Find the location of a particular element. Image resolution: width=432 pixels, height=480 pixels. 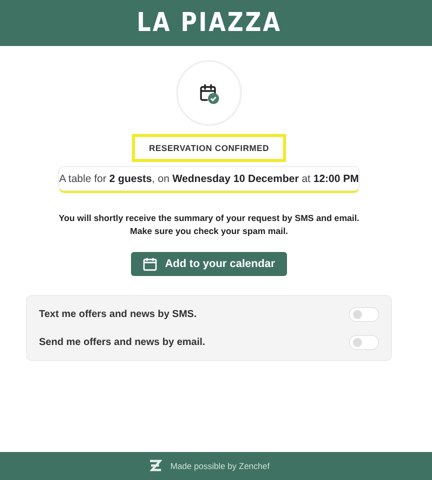

info-text: Make sure you check your spam mail. is located at coordinates (209, 231).